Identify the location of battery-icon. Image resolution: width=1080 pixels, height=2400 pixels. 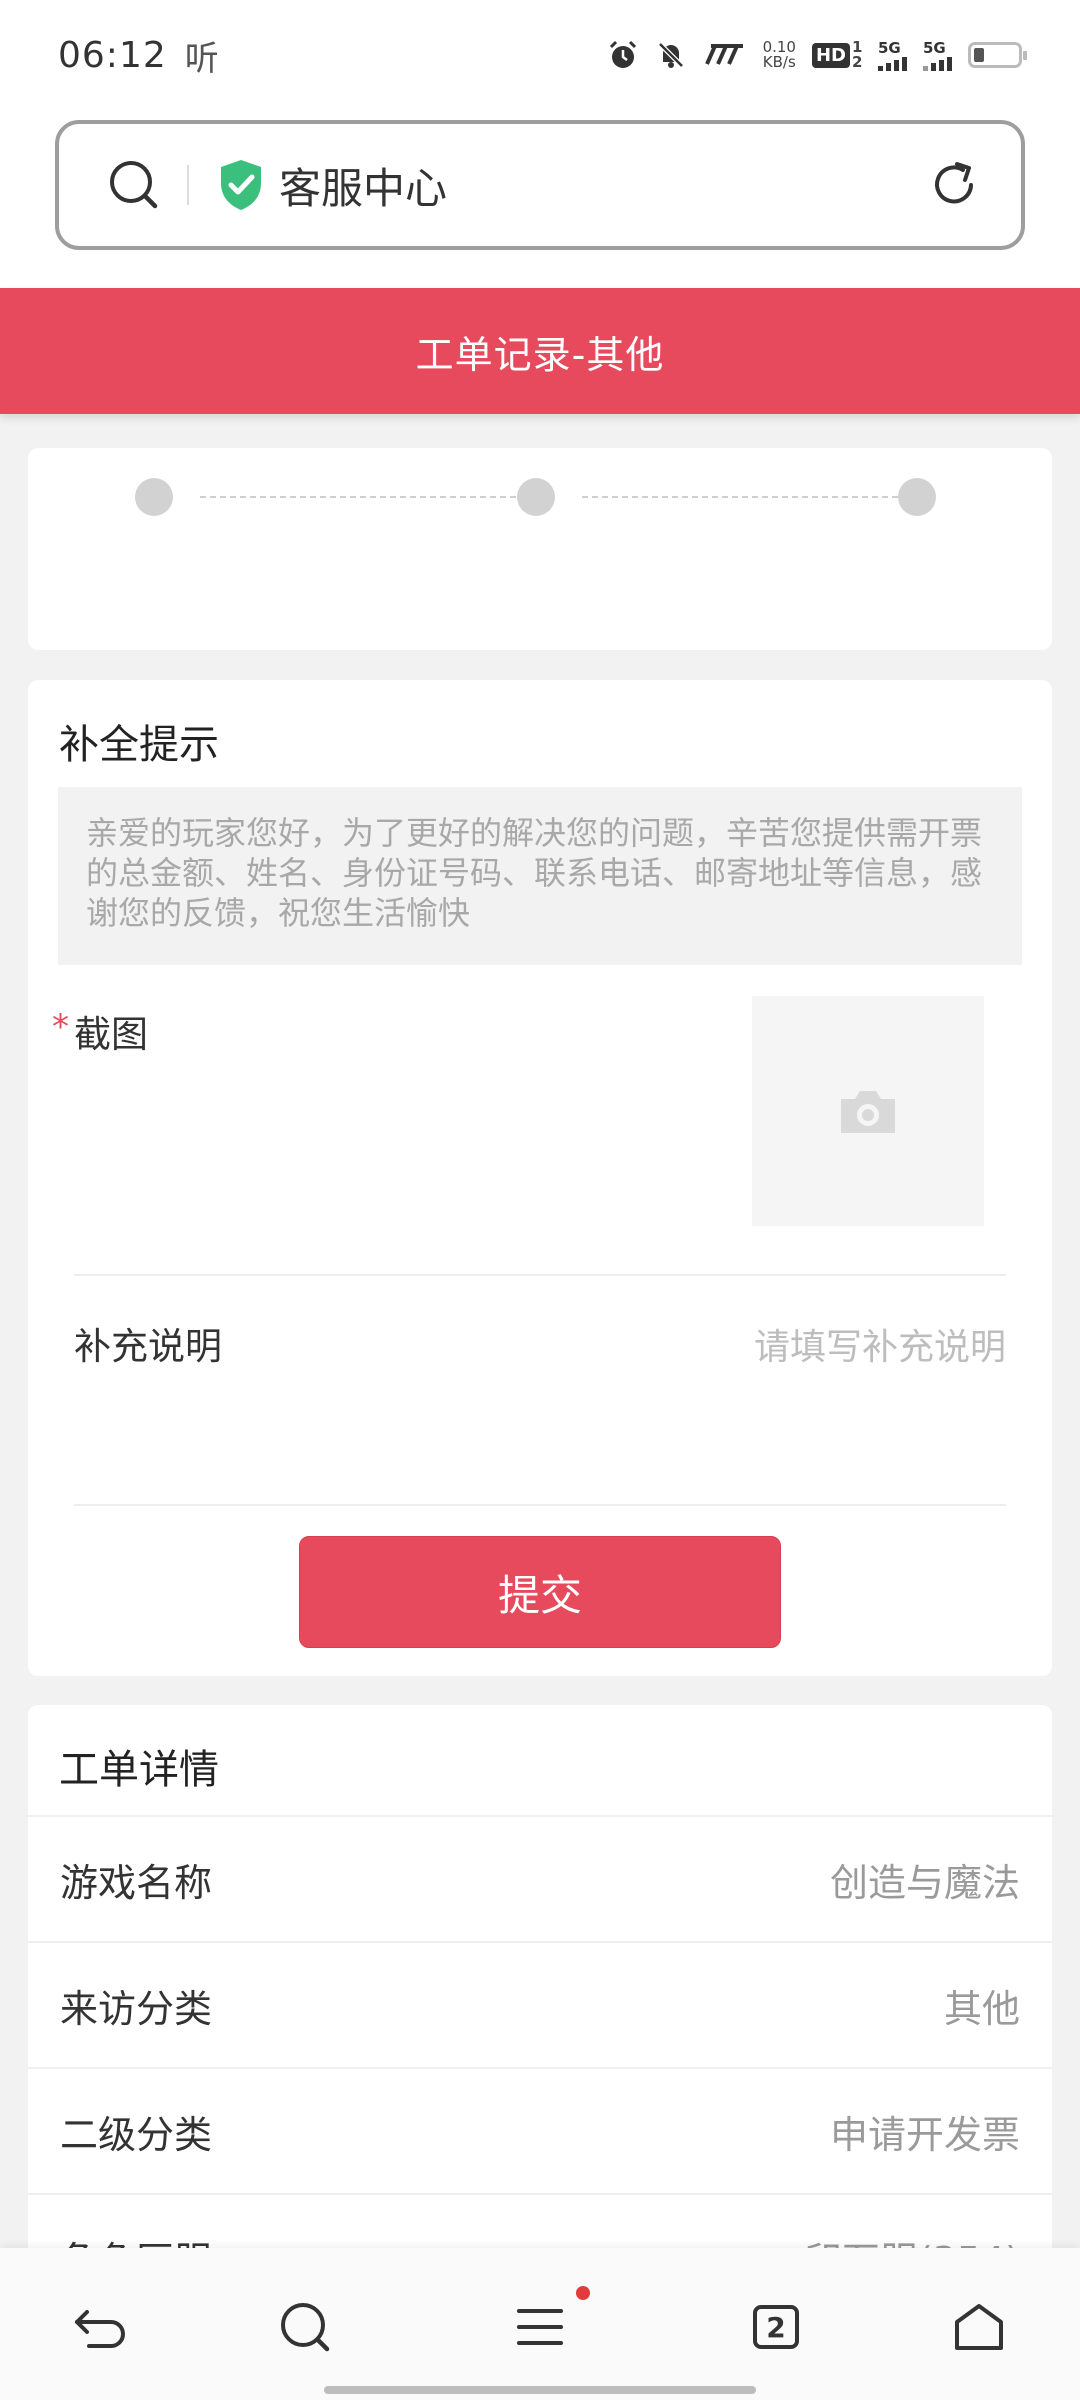
(997, 55).